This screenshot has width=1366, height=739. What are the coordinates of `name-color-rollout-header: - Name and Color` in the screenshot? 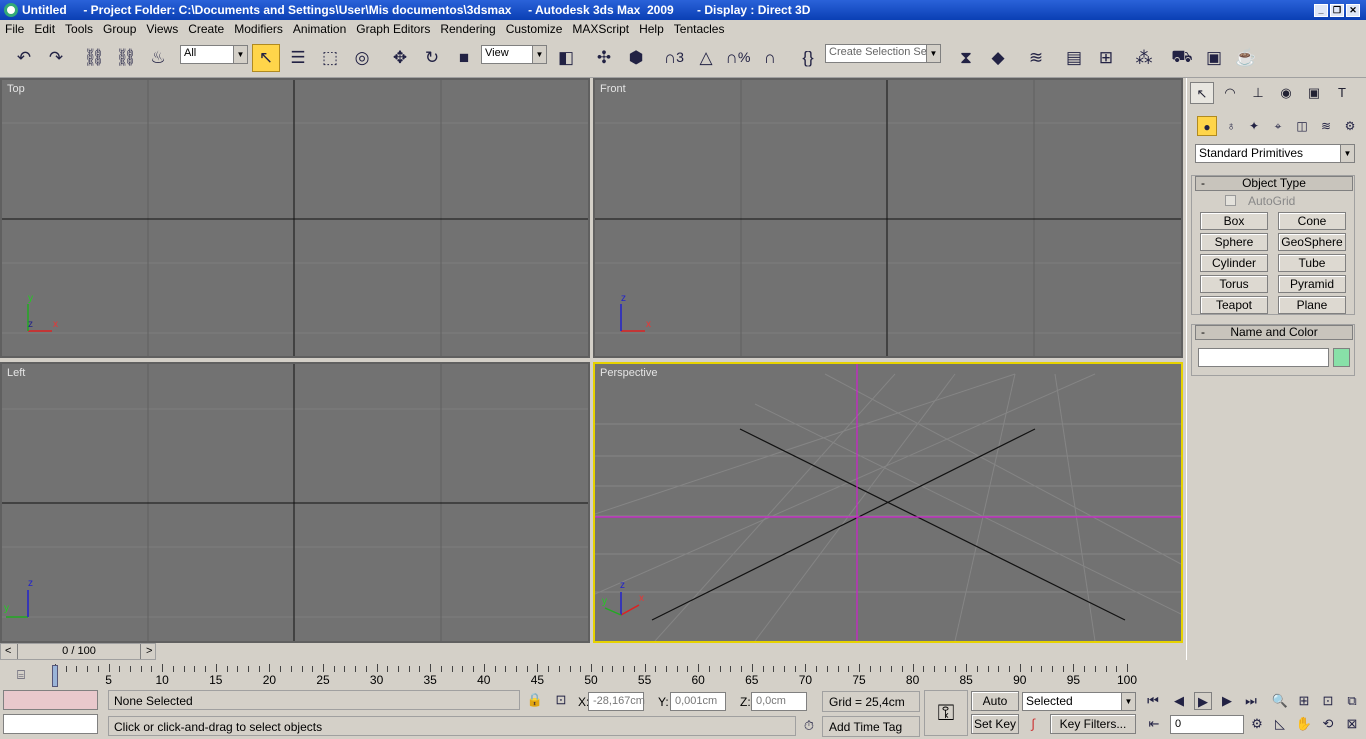 It's located at (1274, 332).